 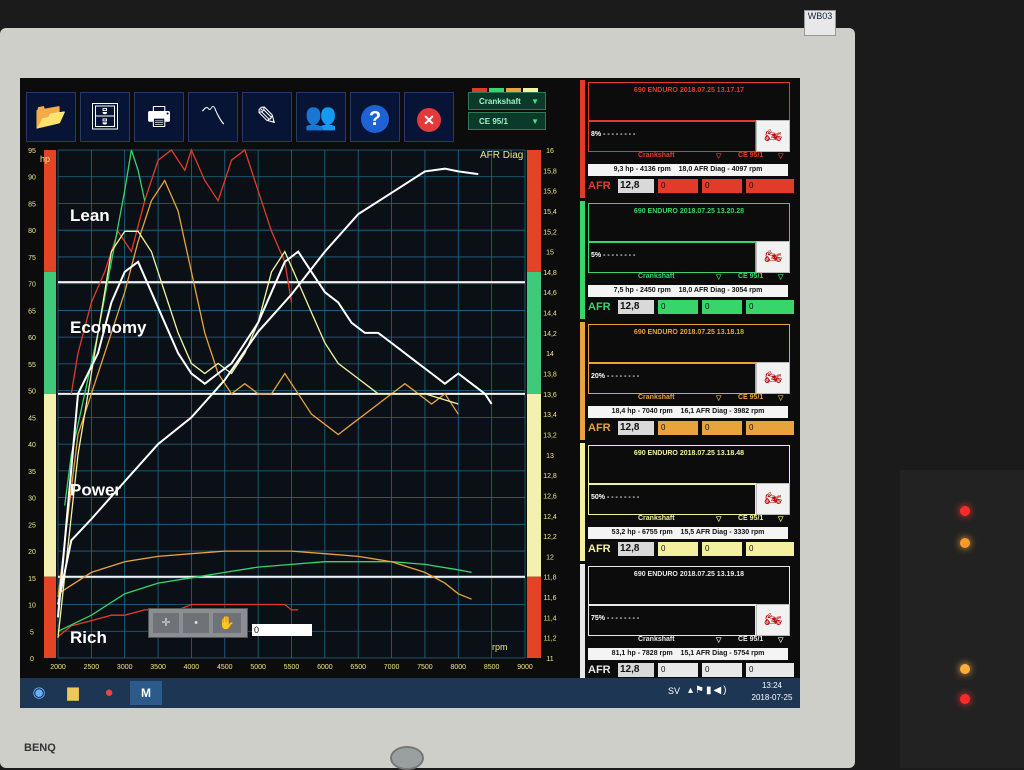 What do you see at coordinates (267, 117) in the screenshot?
I see `curve-edit-button: ✎` at bounding box center [267, 117].